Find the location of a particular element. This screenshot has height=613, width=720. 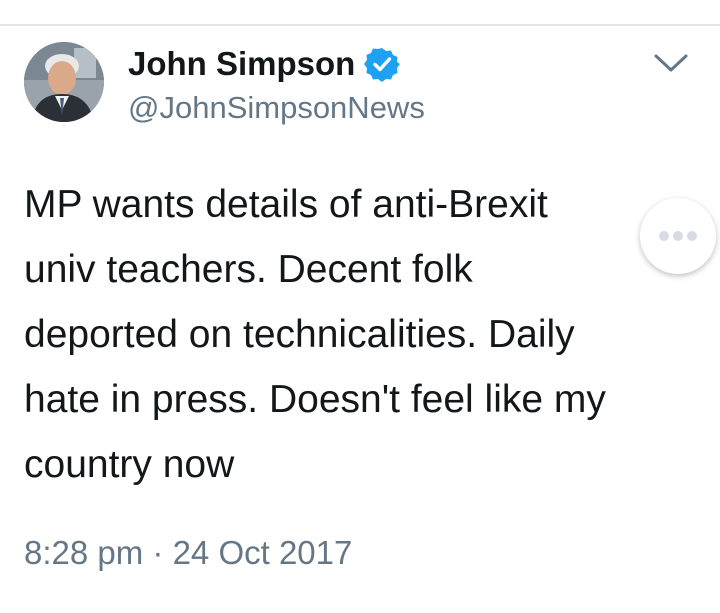

avatar is located at coordinates (64, 82).